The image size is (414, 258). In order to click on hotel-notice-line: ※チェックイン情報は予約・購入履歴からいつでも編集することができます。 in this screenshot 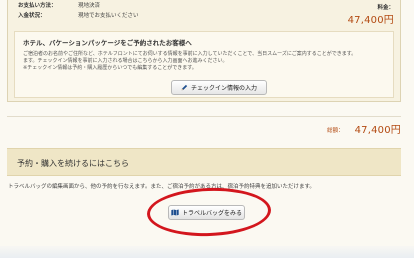, I will do `click(110, 68)`.